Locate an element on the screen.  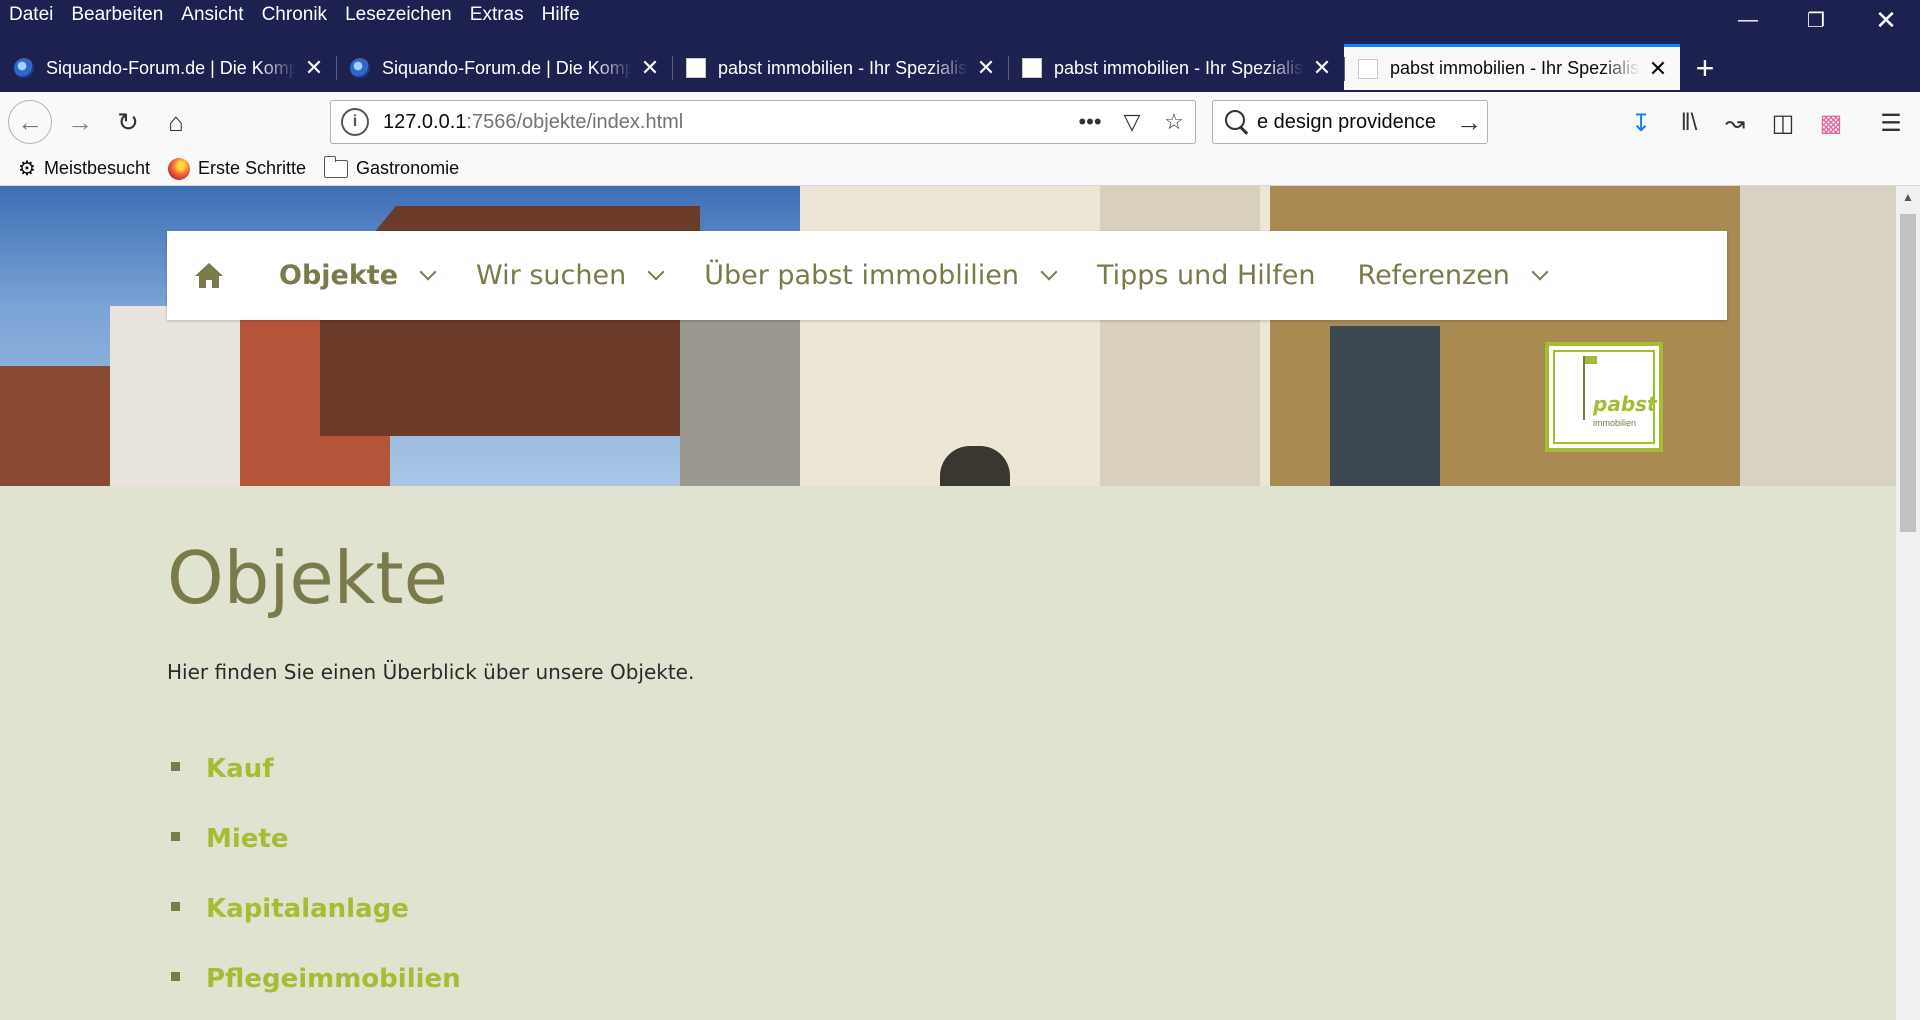
menu-extras: Extras is located at coordinates (497, 15).